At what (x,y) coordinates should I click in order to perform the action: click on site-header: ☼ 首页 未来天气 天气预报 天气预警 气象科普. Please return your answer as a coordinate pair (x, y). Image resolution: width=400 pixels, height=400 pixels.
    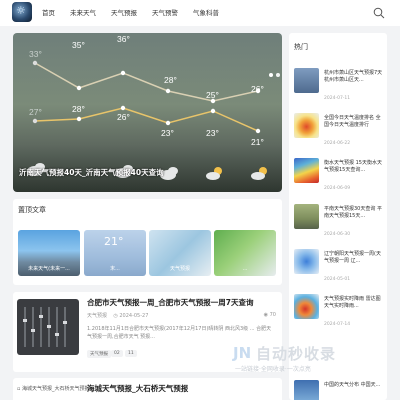
    Looking at the image, I should click on (200, 13).